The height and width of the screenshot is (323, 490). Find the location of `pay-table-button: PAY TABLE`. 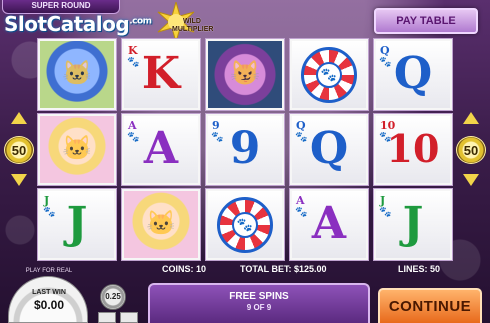

pay-table-button: PAY TABLE is located at coordinates (426, 21).